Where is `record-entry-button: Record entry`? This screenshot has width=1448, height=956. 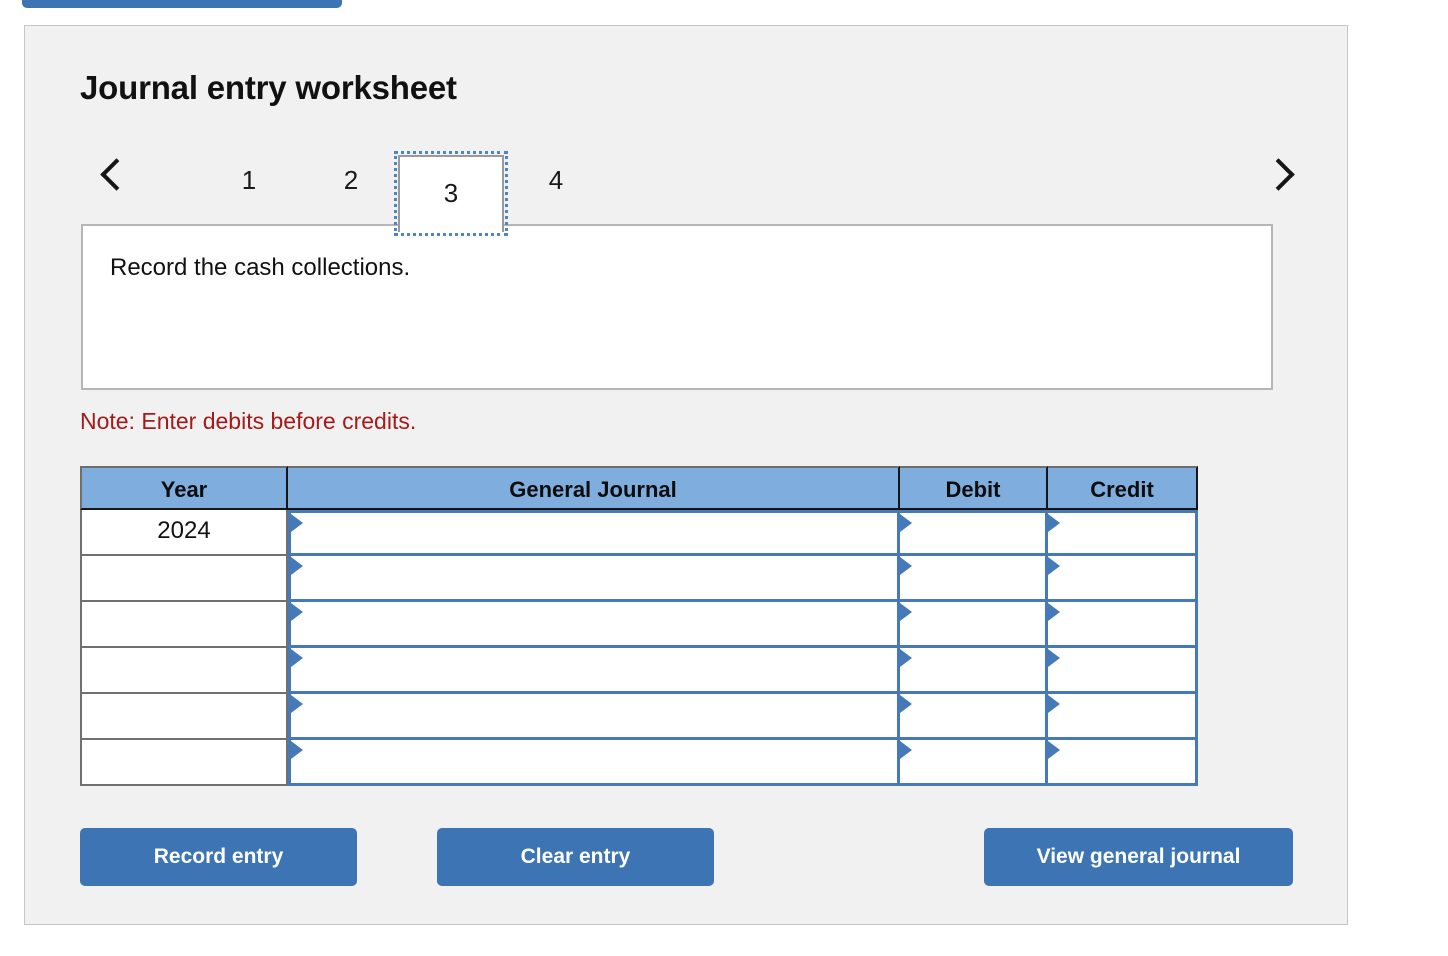 record-entry-button: Record entry is located at coordinates (218, 857).